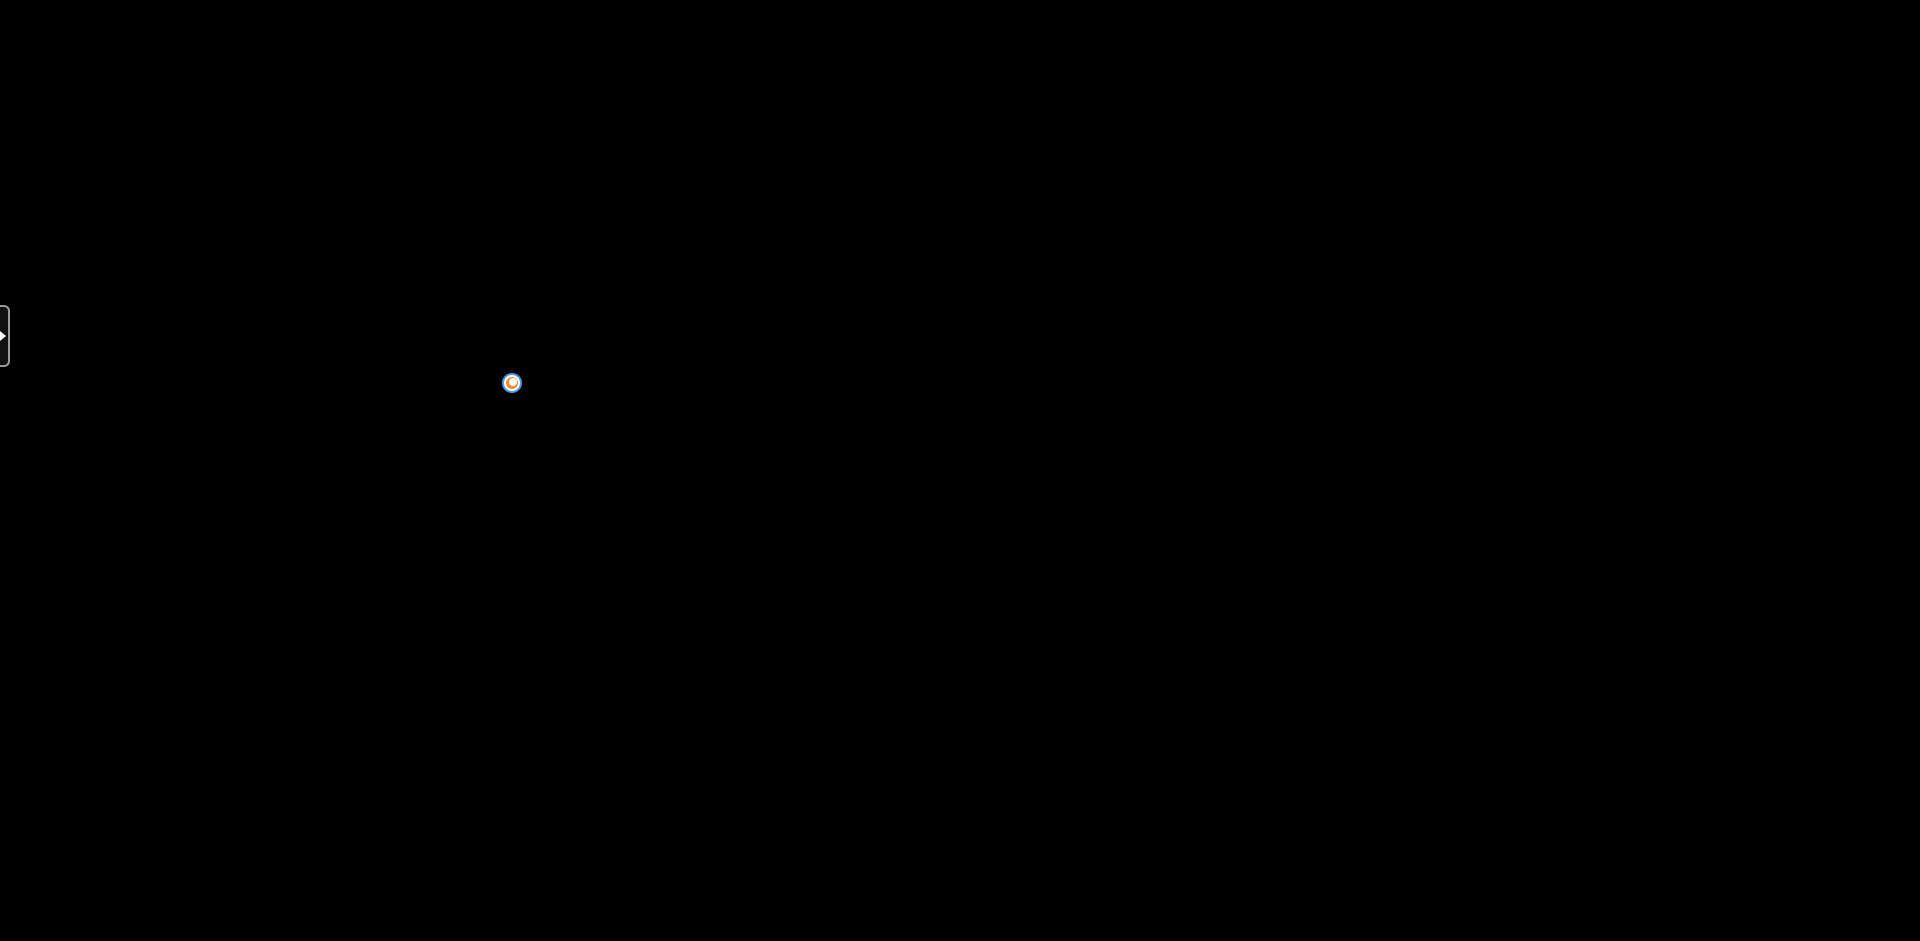 This screenshot has height=941, width=1920. I want to click on cursor-dot-icon, so click(512, 383).